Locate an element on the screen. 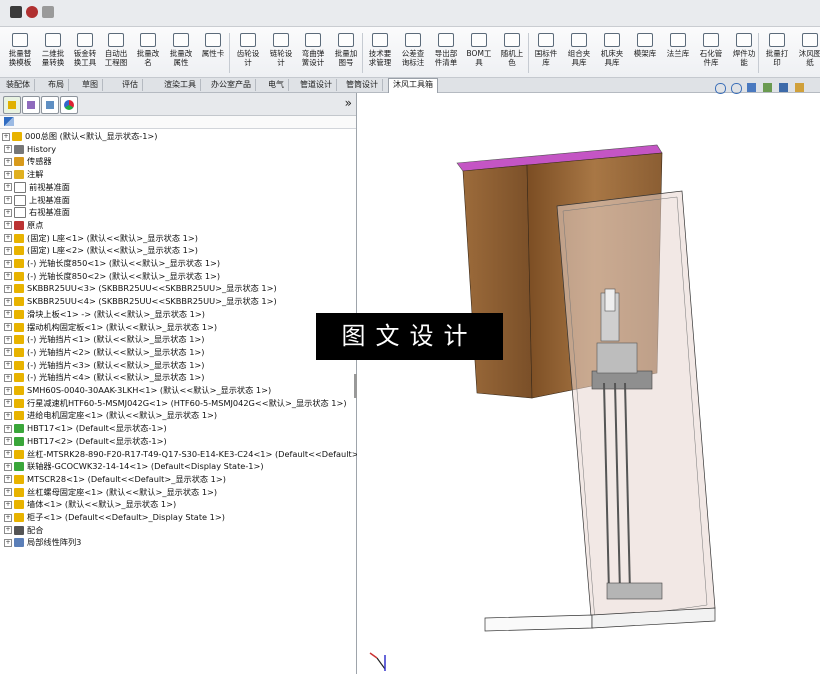  tree-item: + 原点 is located at coordinates (23, 225).